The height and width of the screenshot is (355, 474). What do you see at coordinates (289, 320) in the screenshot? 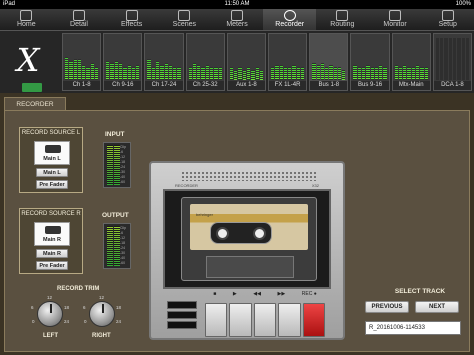
I see `fast-forward-button` at bounding box center [289, 320].